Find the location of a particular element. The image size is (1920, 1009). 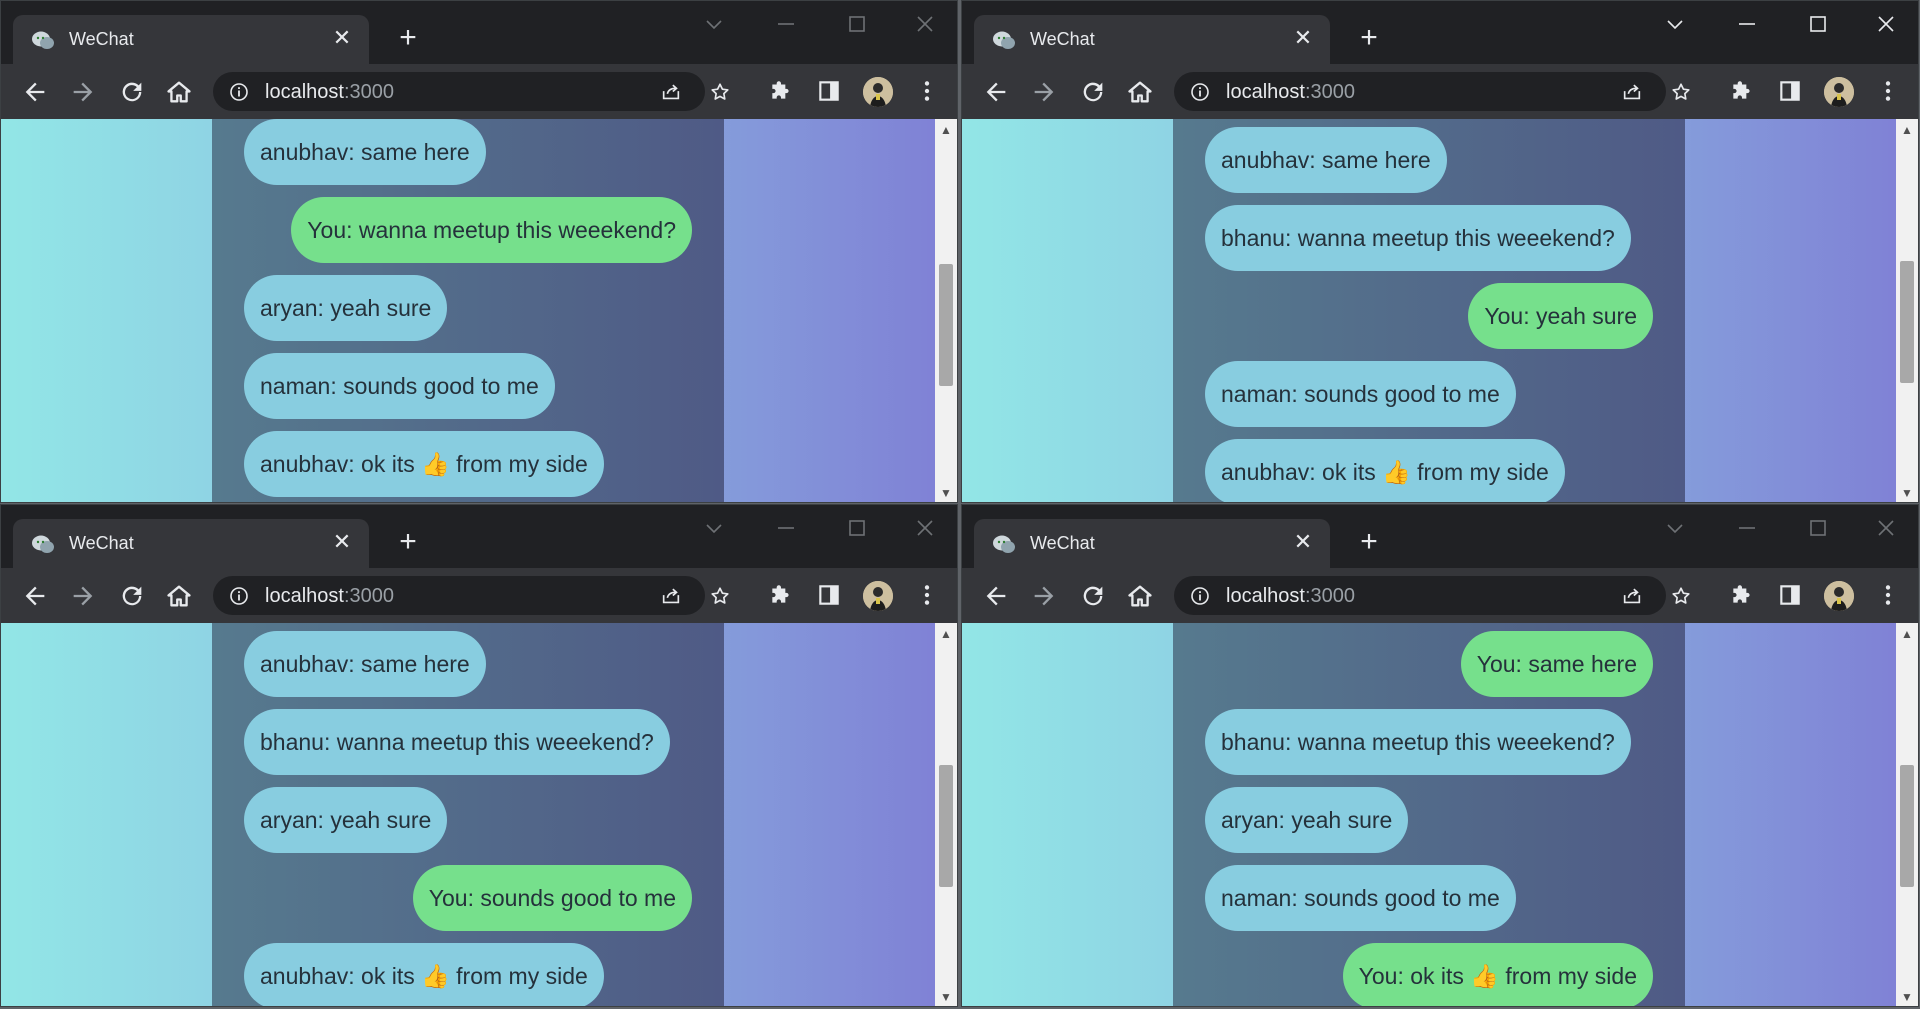

browser-toolbar: localhost:3000 is located at coordinates (1440, 91).